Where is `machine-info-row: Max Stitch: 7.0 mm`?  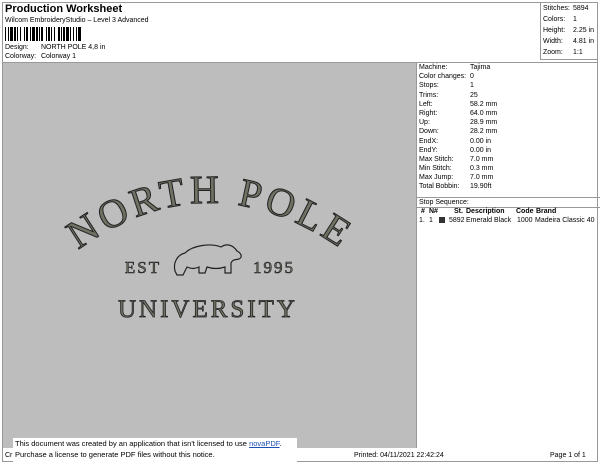
machine-info-row: Max Stitch: 7.0 mm is located at coordinates (507, 159).